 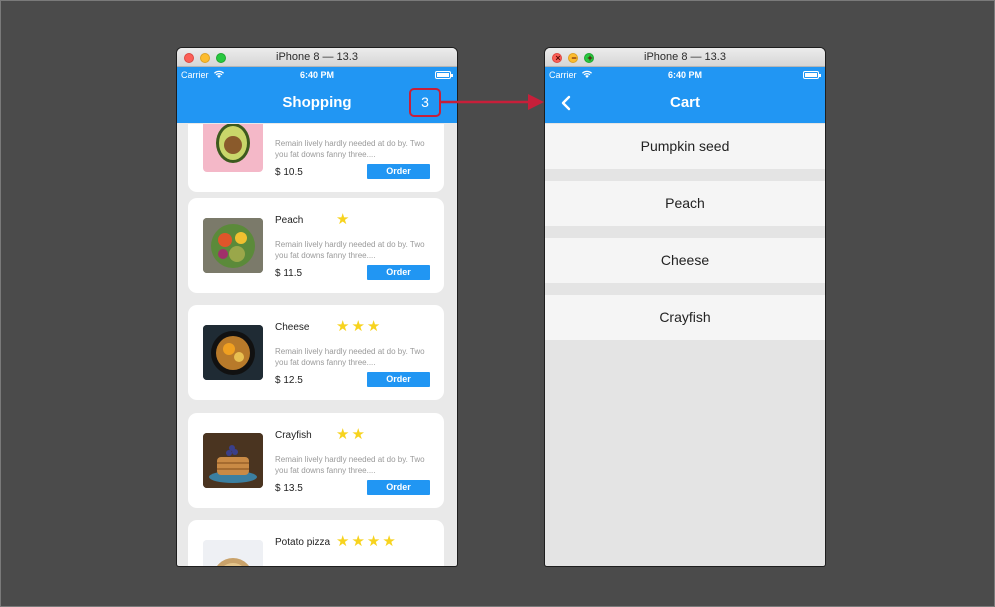 What do you see at coordinates (289, 380) in the screenshot?
I see `product-price: $ 12.5` at bounding box center [289, 380].